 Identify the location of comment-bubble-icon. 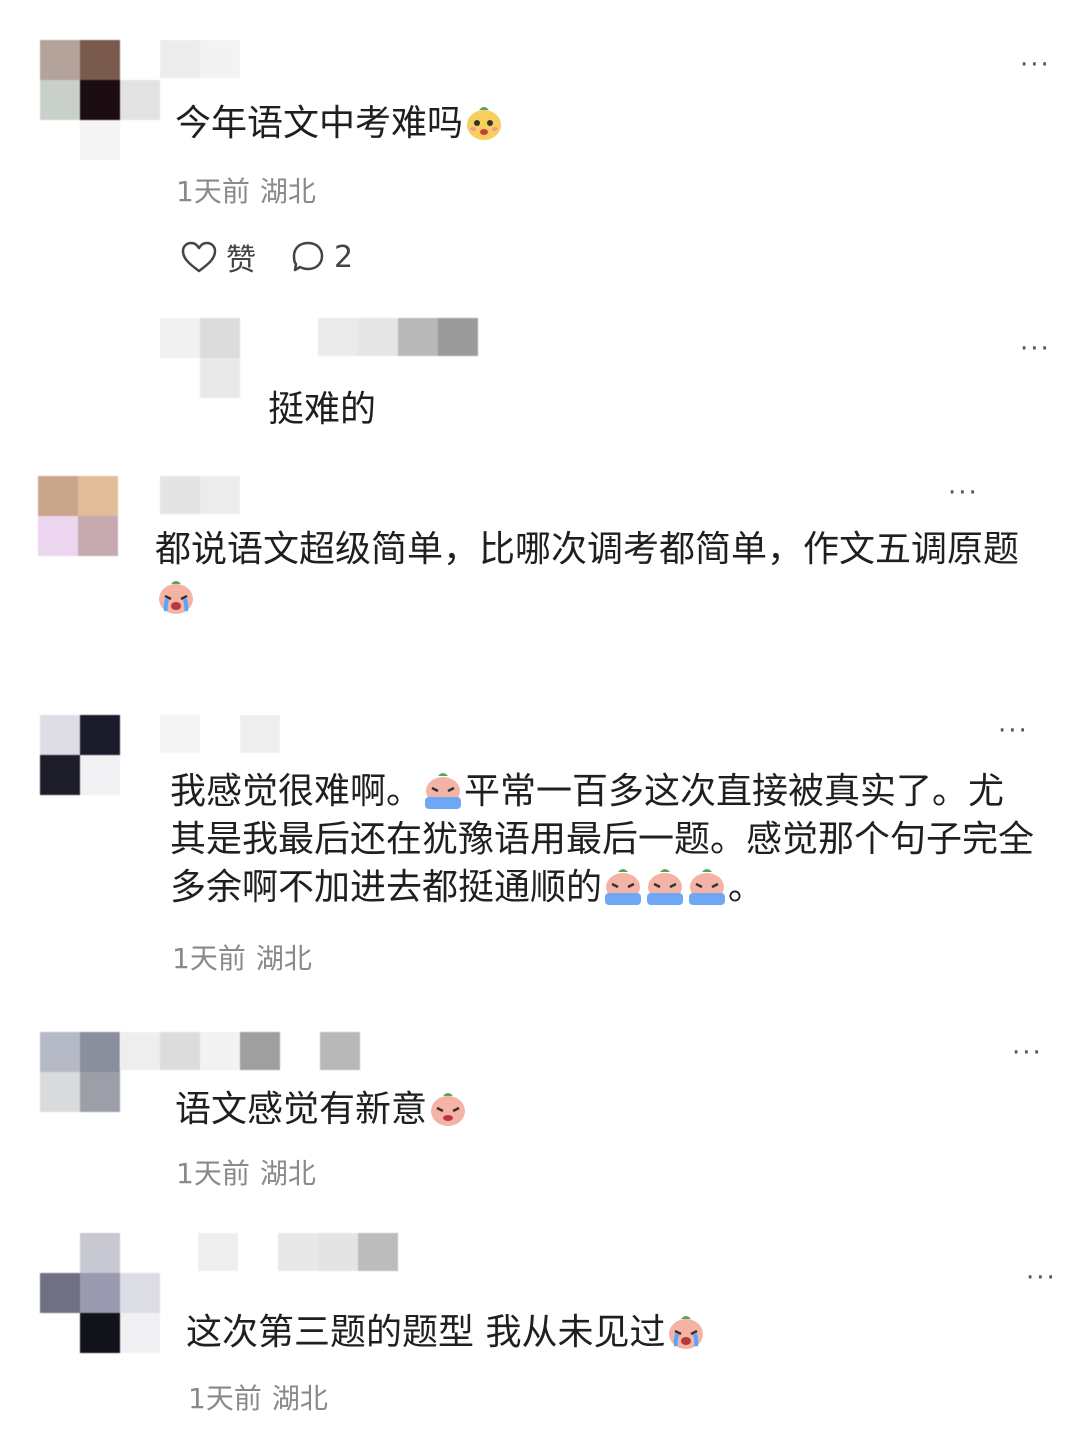
(308, 256).